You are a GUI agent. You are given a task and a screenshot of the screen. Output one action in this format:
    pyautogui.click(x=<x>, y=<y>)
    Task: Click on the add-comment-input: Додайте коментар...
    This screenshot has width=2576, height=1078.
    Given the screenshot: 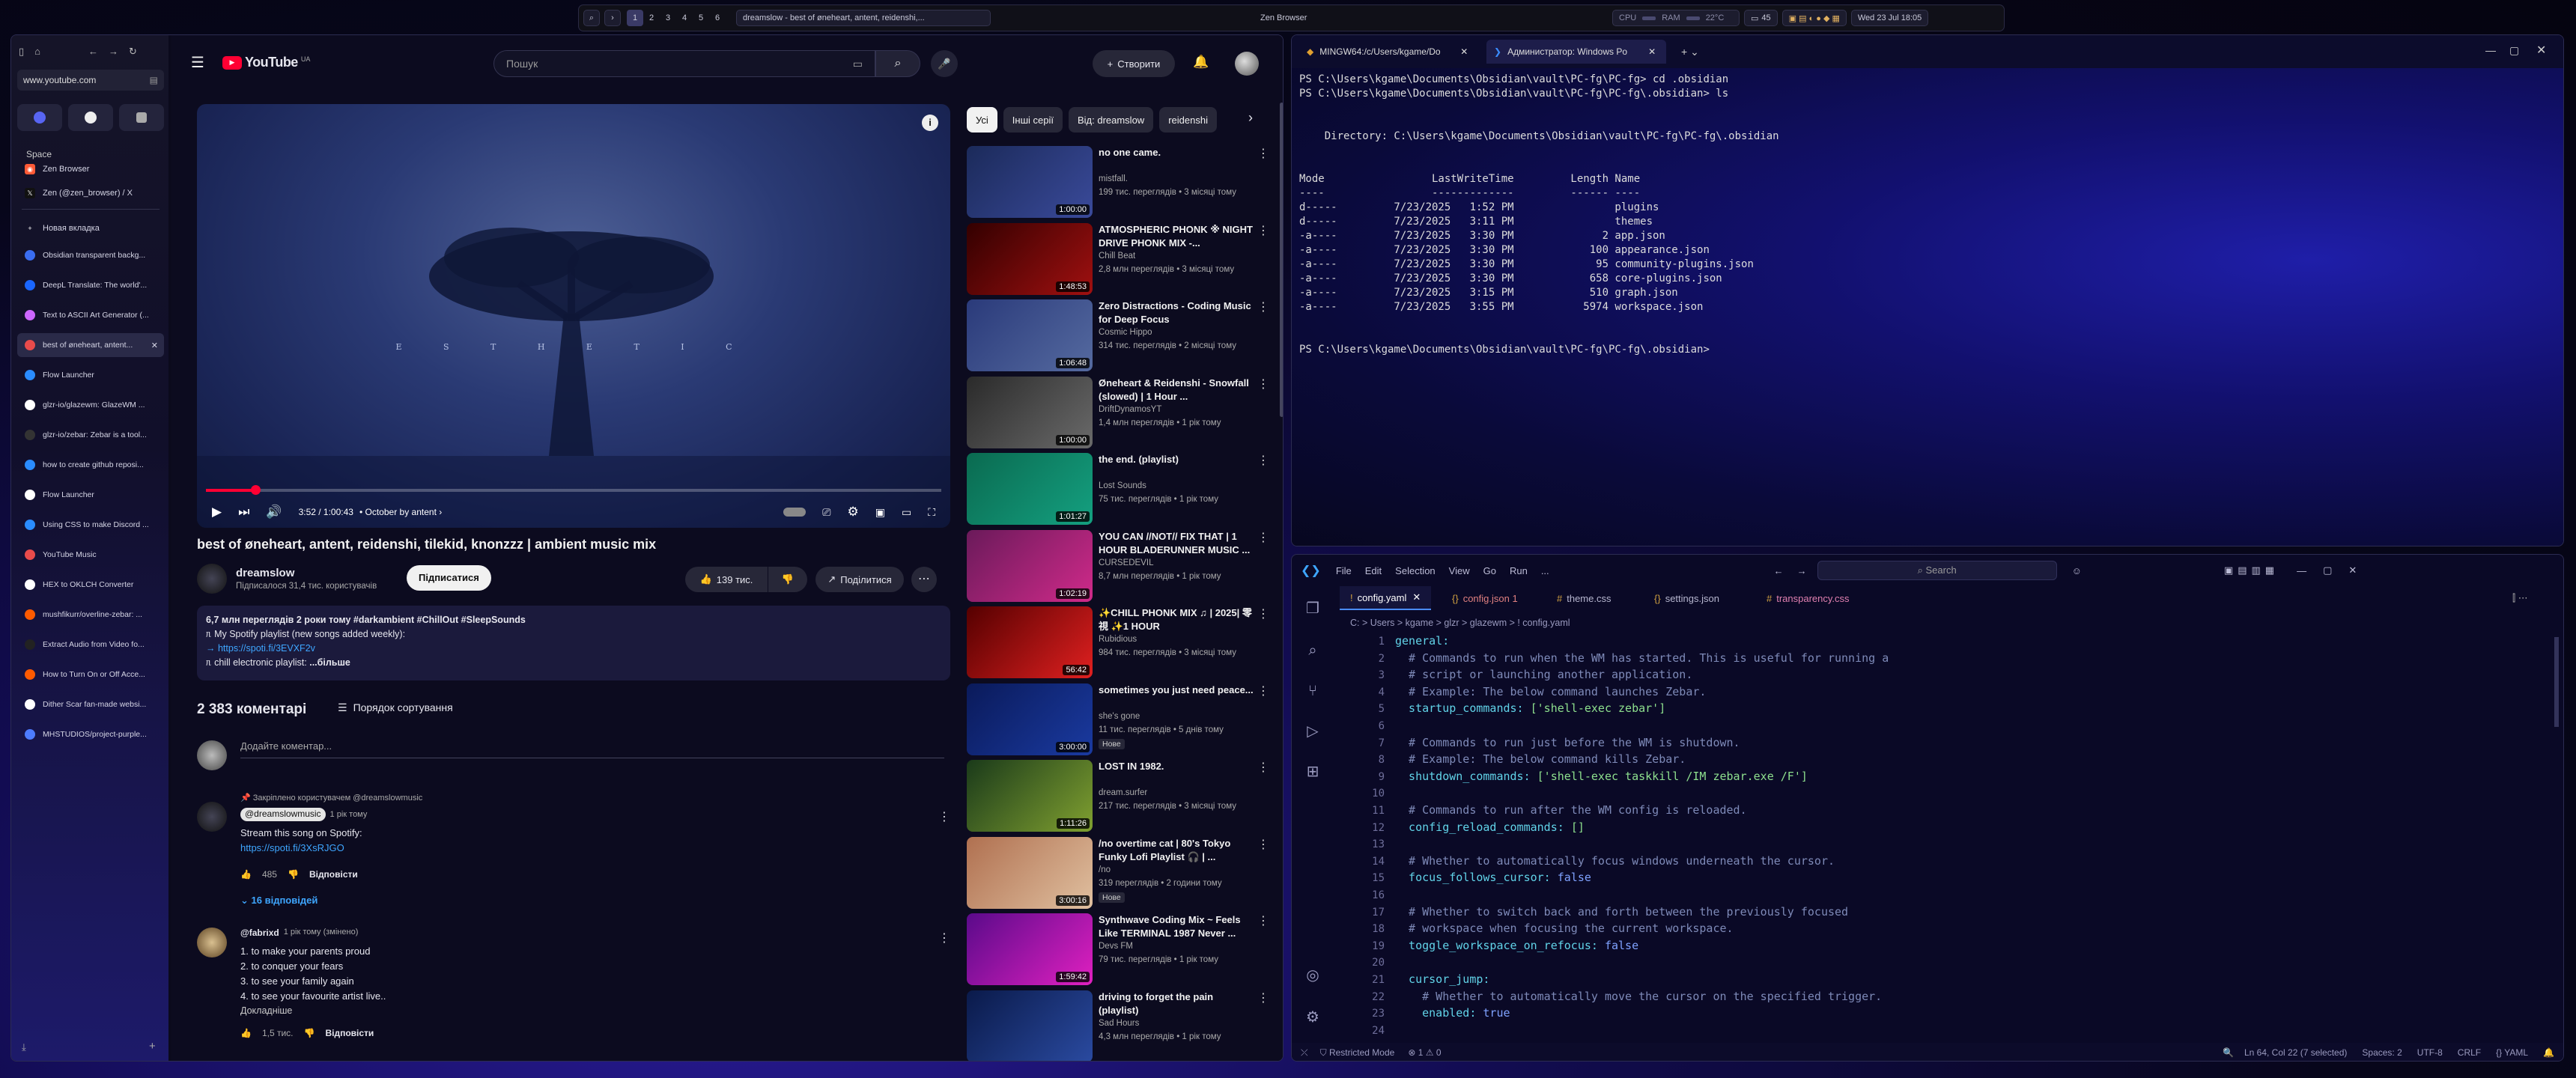 What is the action you would take?
    pyautogui.click(x=592, y=749)
    